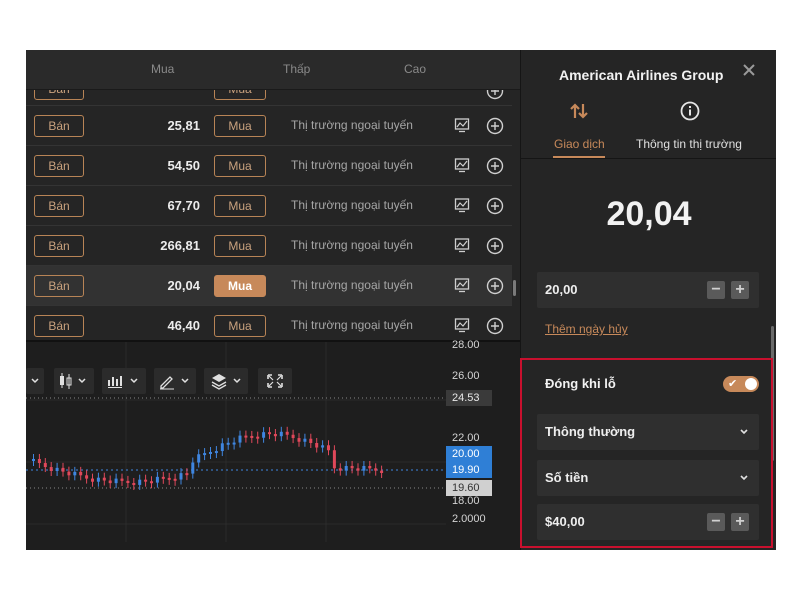 This screenshot has height=600, width=800. What do you see at coordinates (273, 70) in the screenshot?
I see `table-header: Mua Thấp Cao` at bounding box center [273, 70].